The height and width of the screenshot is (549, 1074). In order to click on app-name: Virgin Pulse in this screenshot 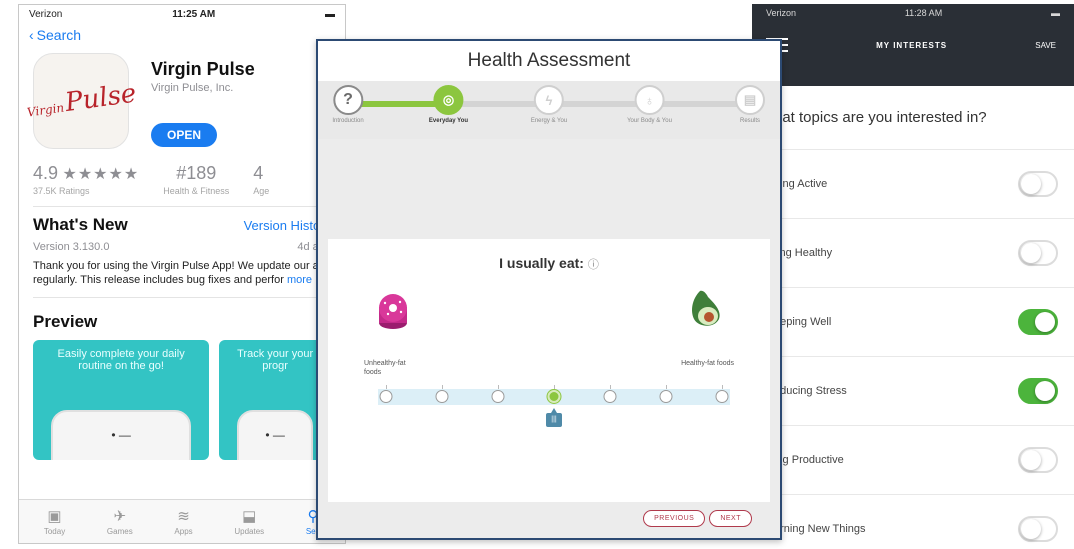, I will do `click(203, 69)`.